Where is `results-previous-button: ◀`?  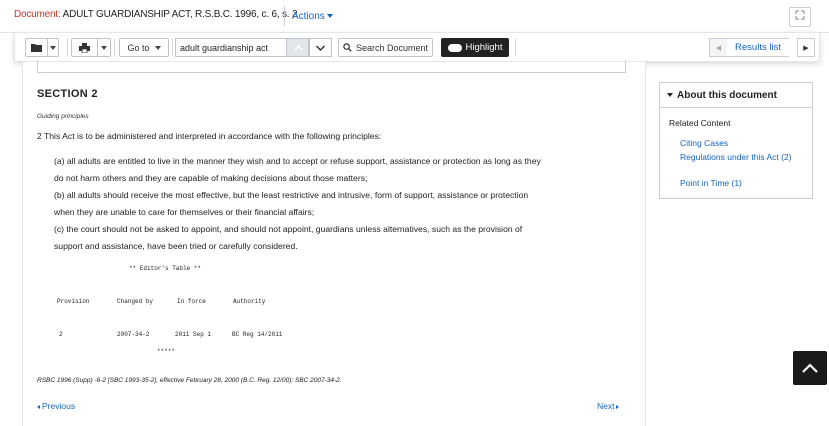 results-previous-button: ◀ is located at coordinates (718, 47).